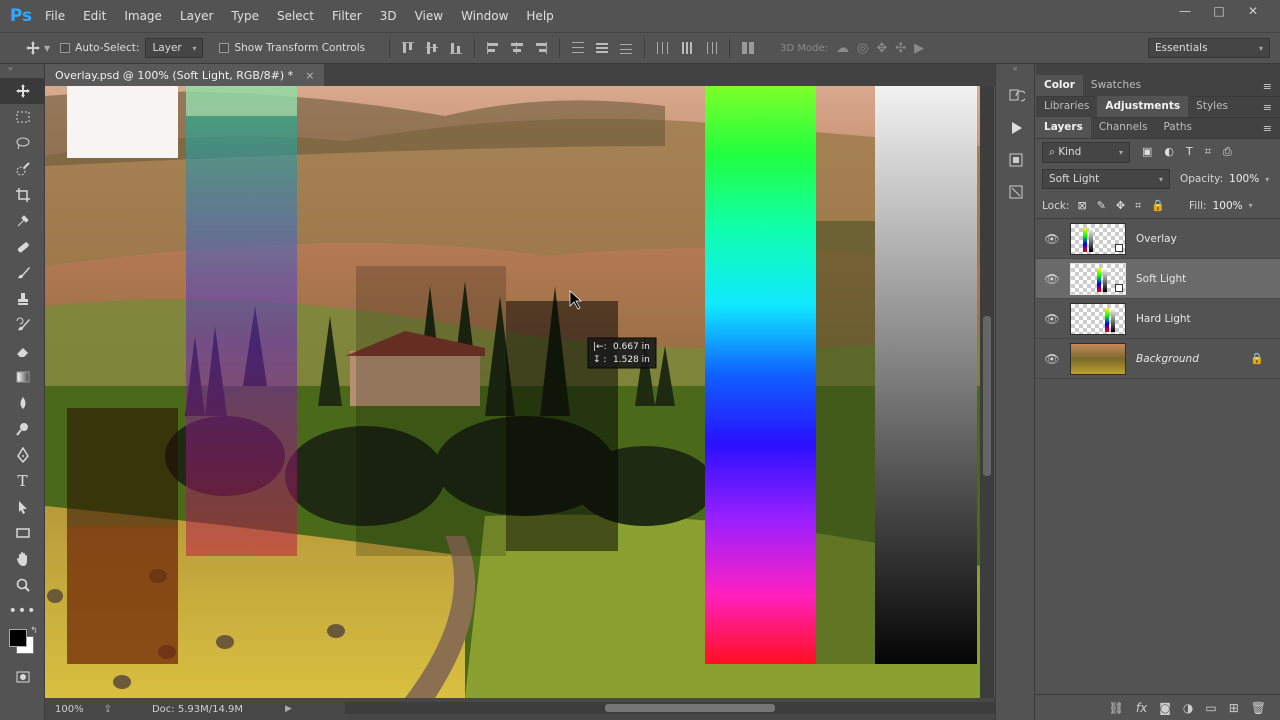 Image resolution: width=1280 pixels, height=720 pixels. I want to click on menu-edit: Edit, so click(94, 16).